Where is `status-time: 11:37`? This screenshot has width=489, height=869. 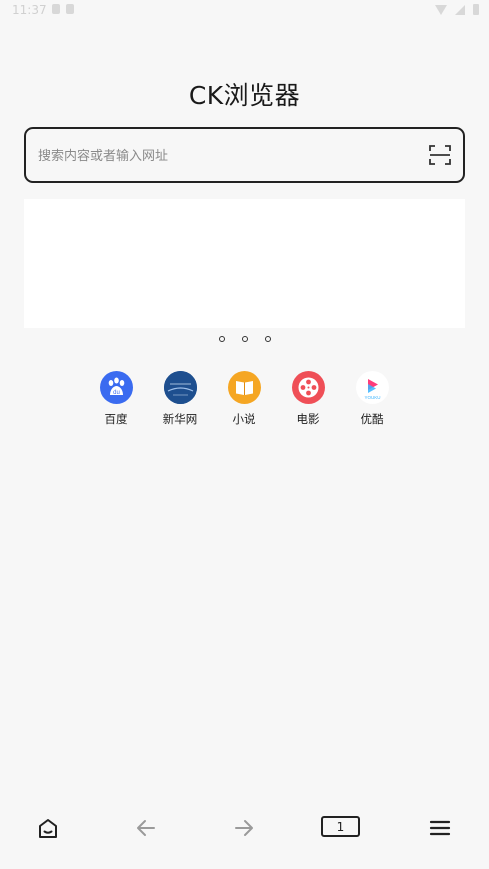 status-time: 11:37 is located at coordinates (29, 10).